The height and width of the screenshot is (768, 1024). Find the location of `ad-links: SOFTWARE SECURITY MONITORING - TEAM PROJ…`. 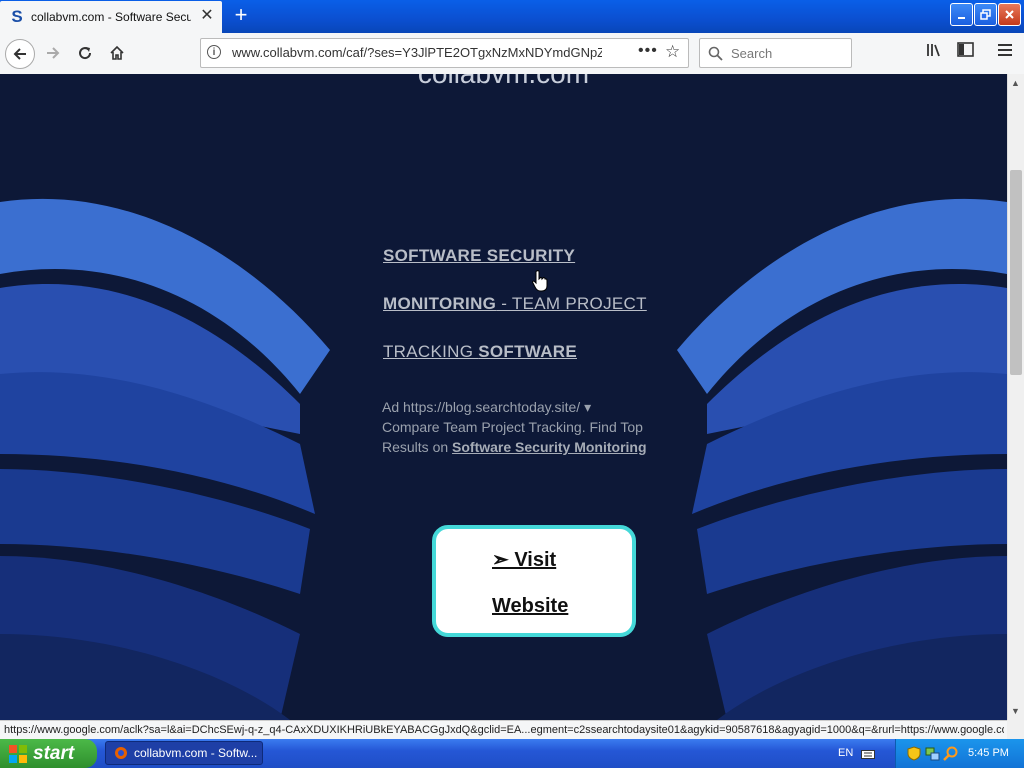

ad-links: SOFTWARE SECURITY MONITORING - TEAM PROJ… is located at coordinates (533, 318).